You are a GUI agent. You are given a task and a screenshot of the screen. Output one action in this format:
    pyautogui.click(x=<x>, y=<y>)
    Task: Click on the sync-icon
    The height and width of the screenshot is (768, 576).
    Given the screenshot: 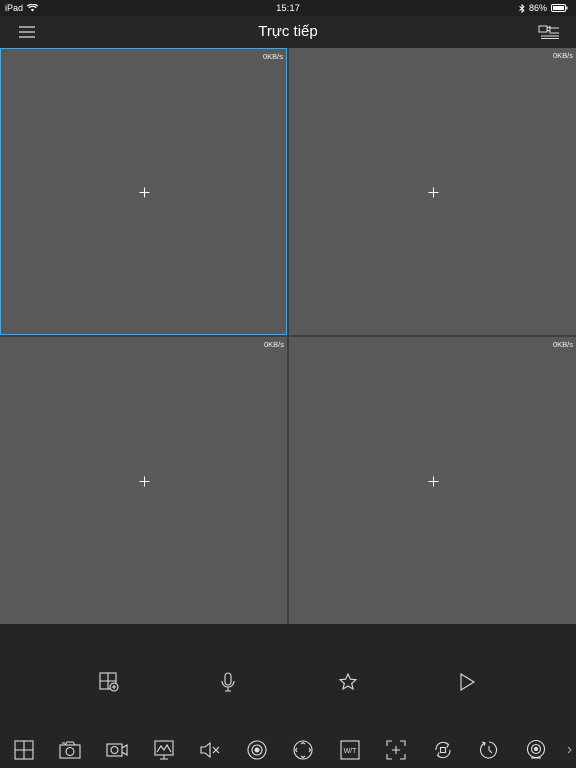 What is the action you would take?
    pyautogui.click(x=443, y=750)
    